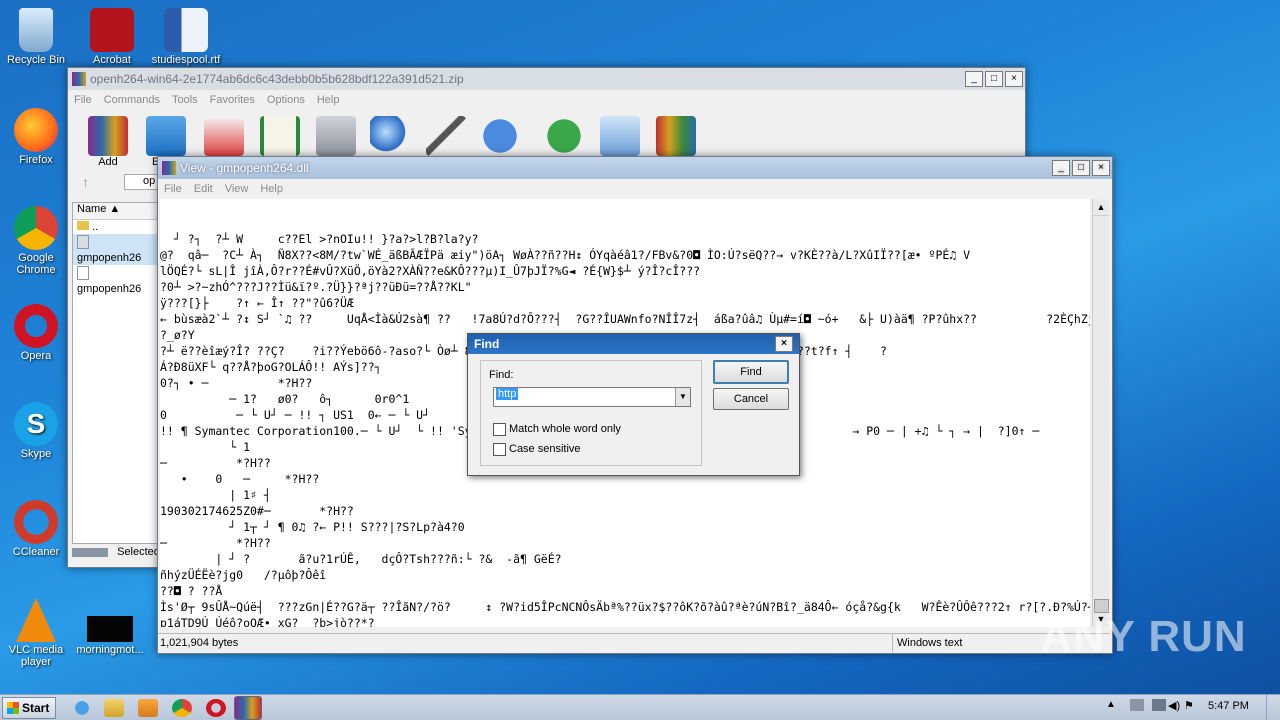 The width and height of the screenshot is (1280, 720). Describe the element at coordinates (13, 708) in the screenshot. I see `windows-logo-icon` at that location.